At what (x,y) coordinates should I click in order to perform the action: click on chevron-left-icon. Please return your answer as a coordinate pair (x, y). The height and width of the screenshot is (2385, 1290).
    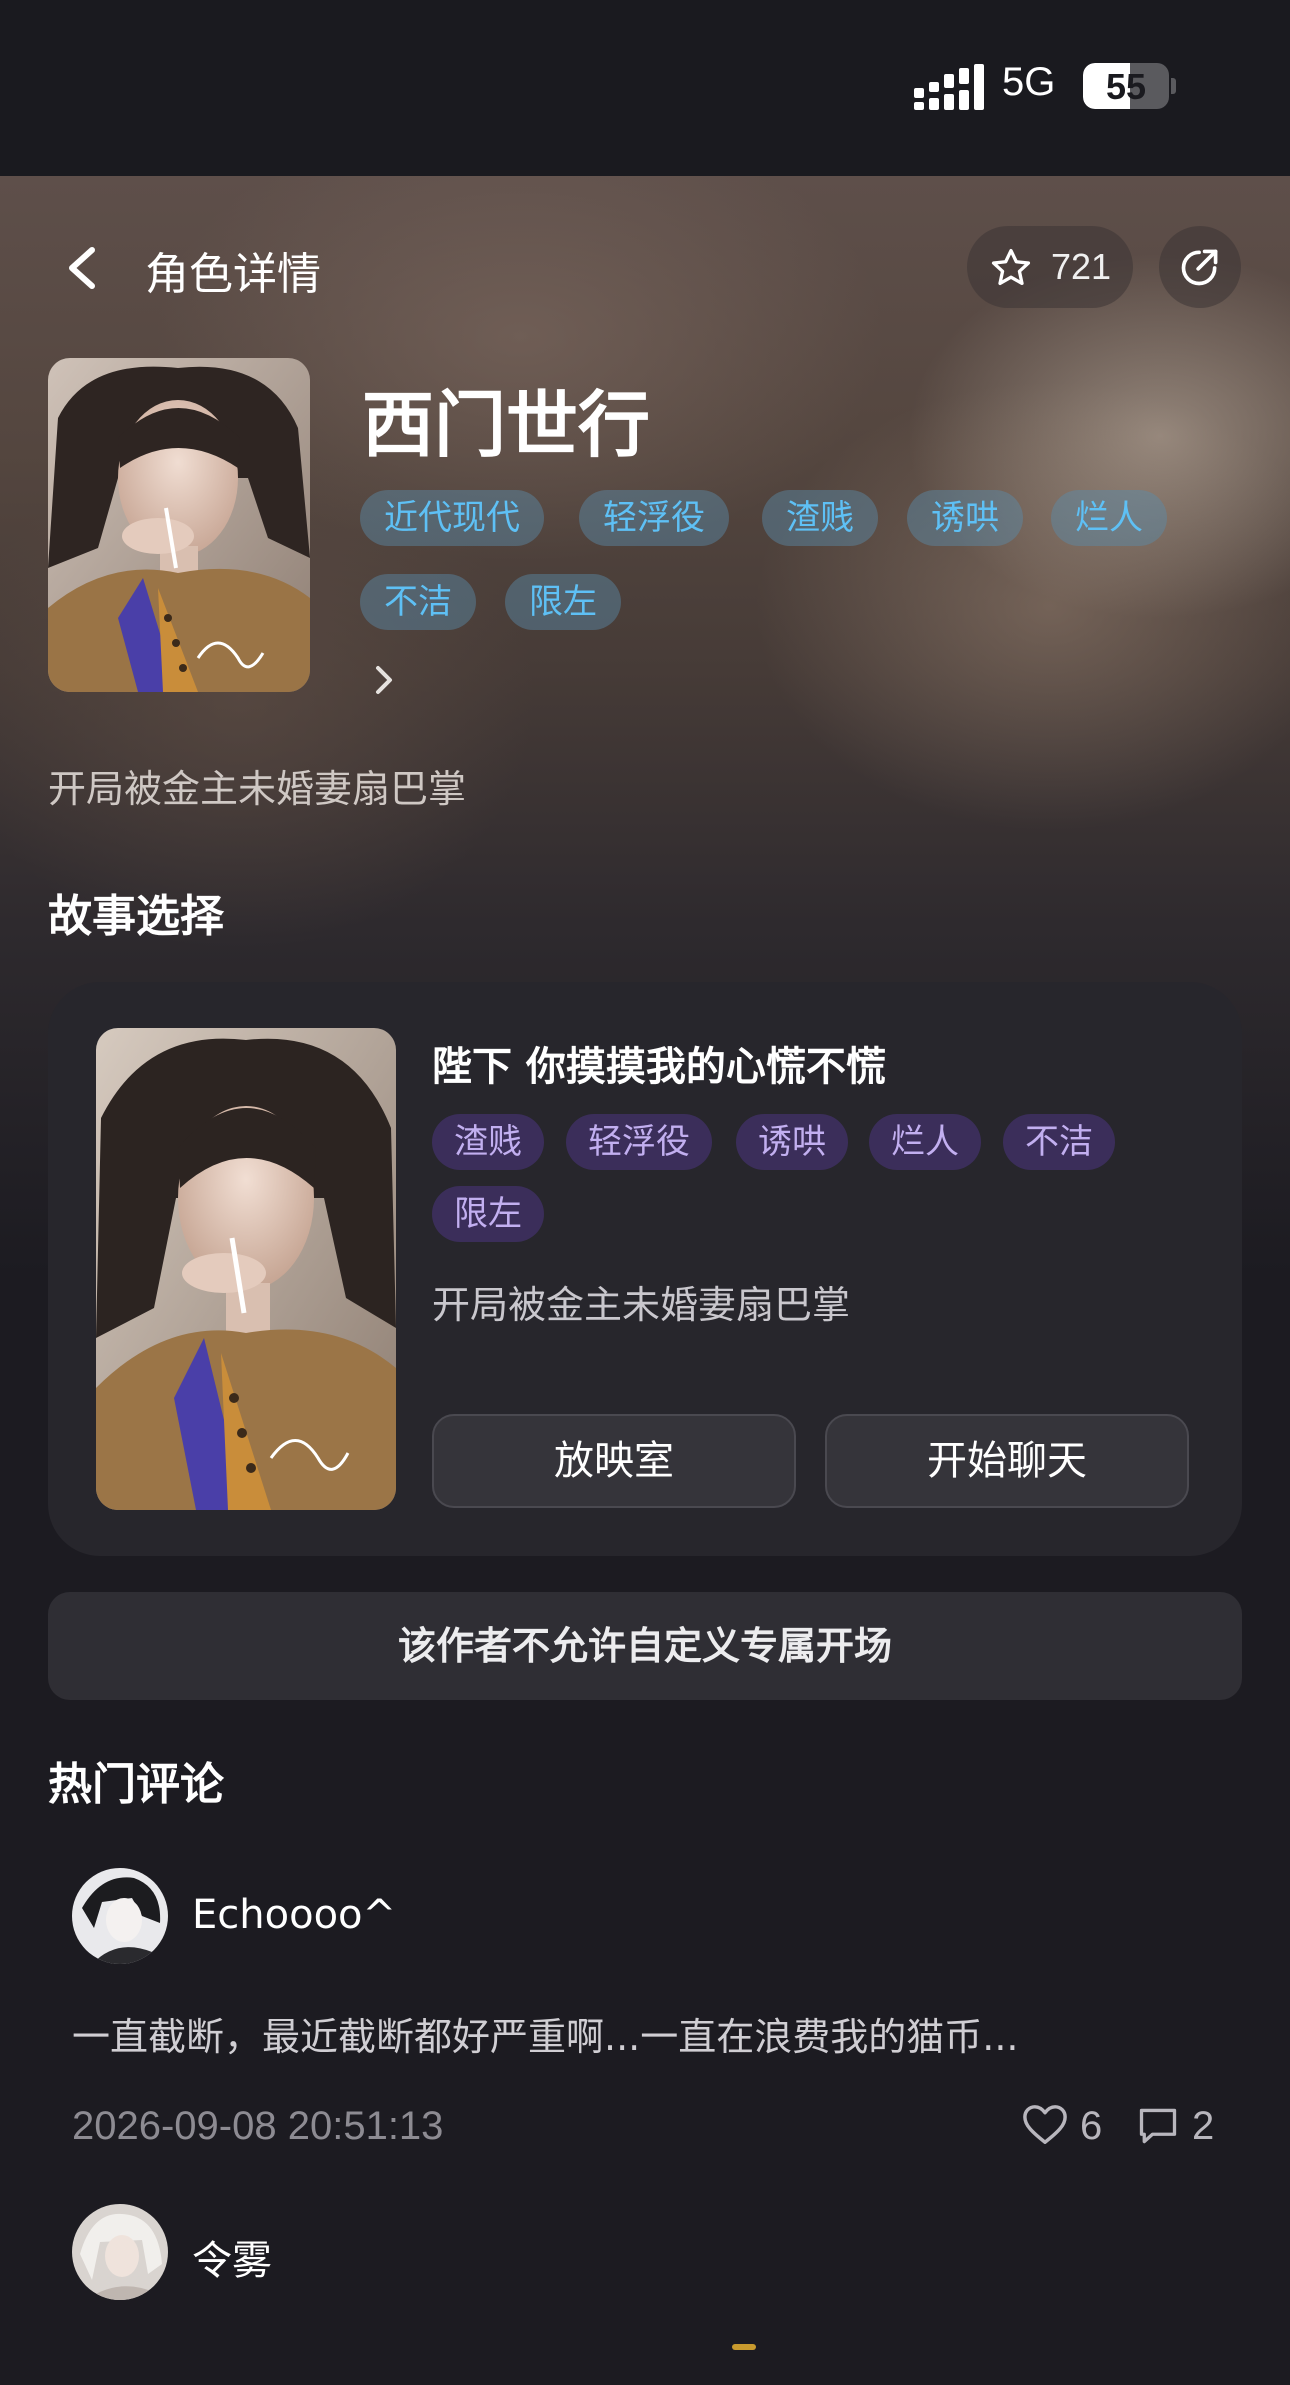
    Looking at the image, I should click on (82, 268).